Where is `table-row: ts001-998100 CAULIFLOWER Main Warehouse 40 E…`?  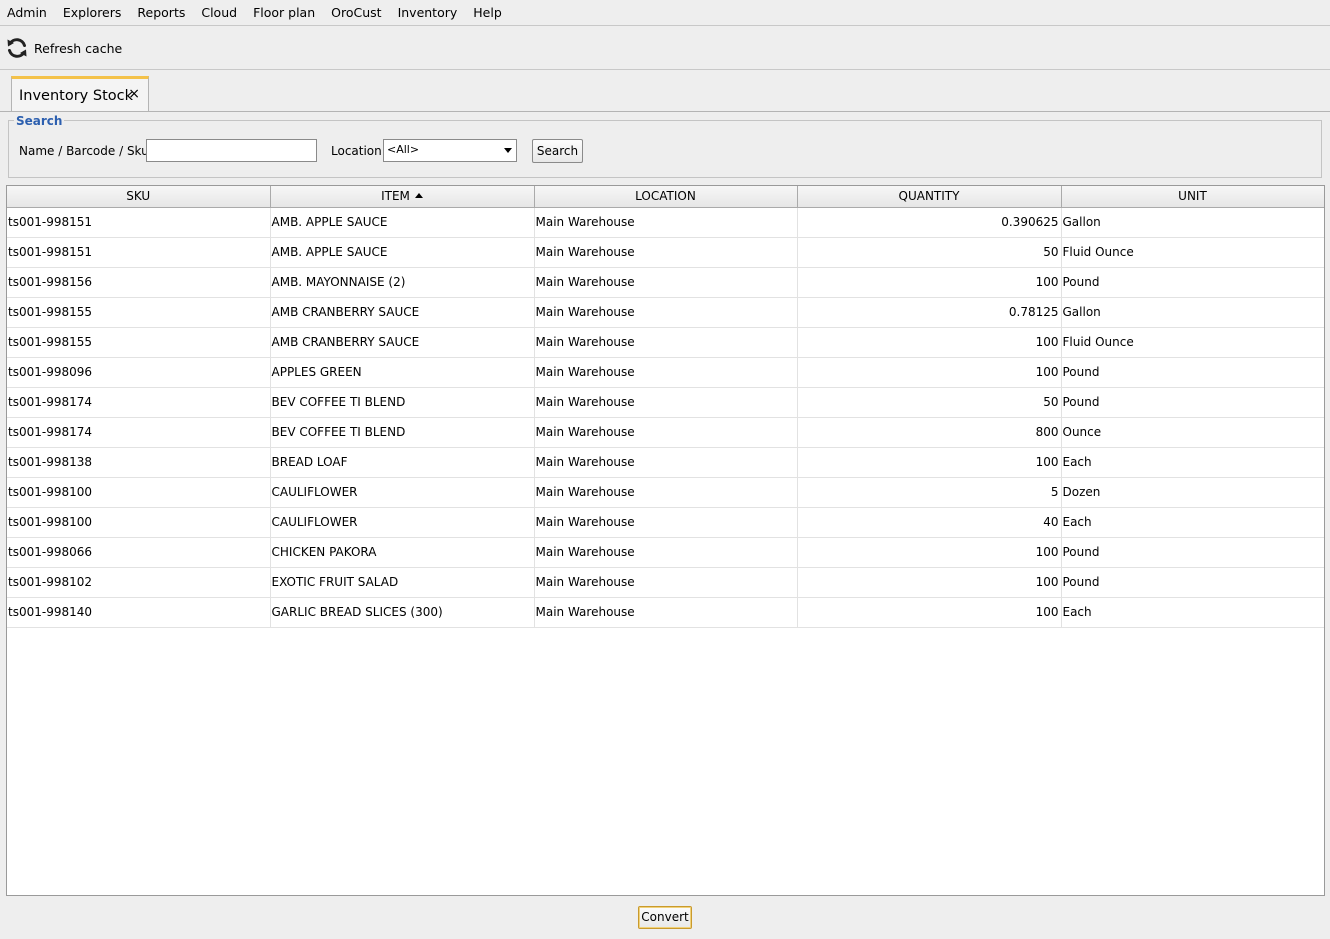
table-row: ts001-998100 CAULIFLOWER Main Warehouse 40 E… is located at coordinates (665, 522).